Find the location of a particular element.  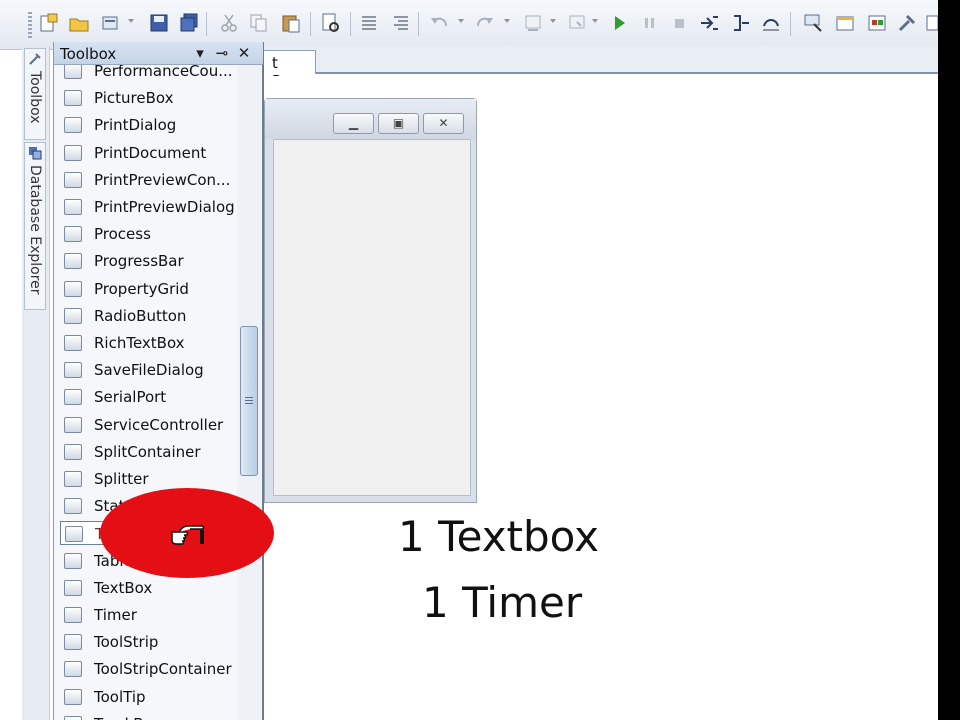

toolbox-item: Splitter is located at coordinates (146, 479).